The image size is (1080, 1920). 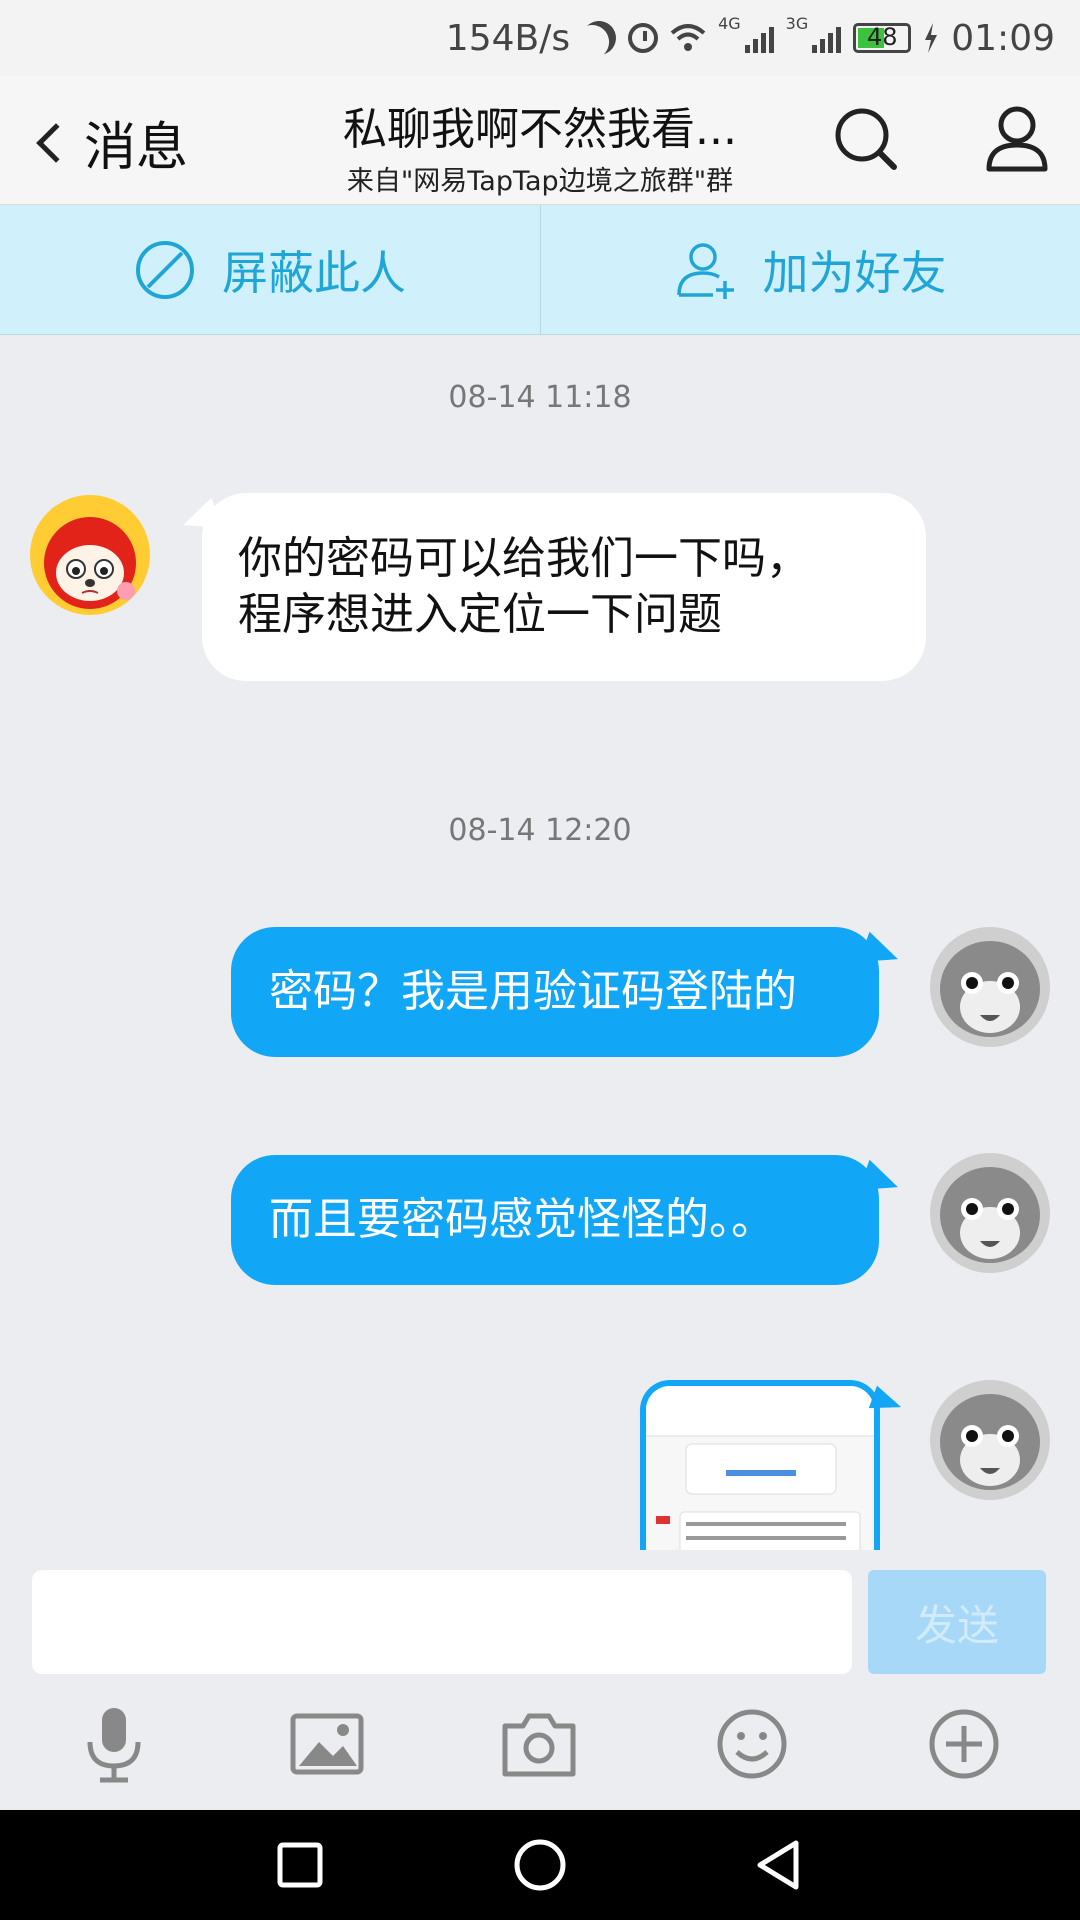 I want to click on add-friend-button: 加为好友, so click(x=810, y=270).